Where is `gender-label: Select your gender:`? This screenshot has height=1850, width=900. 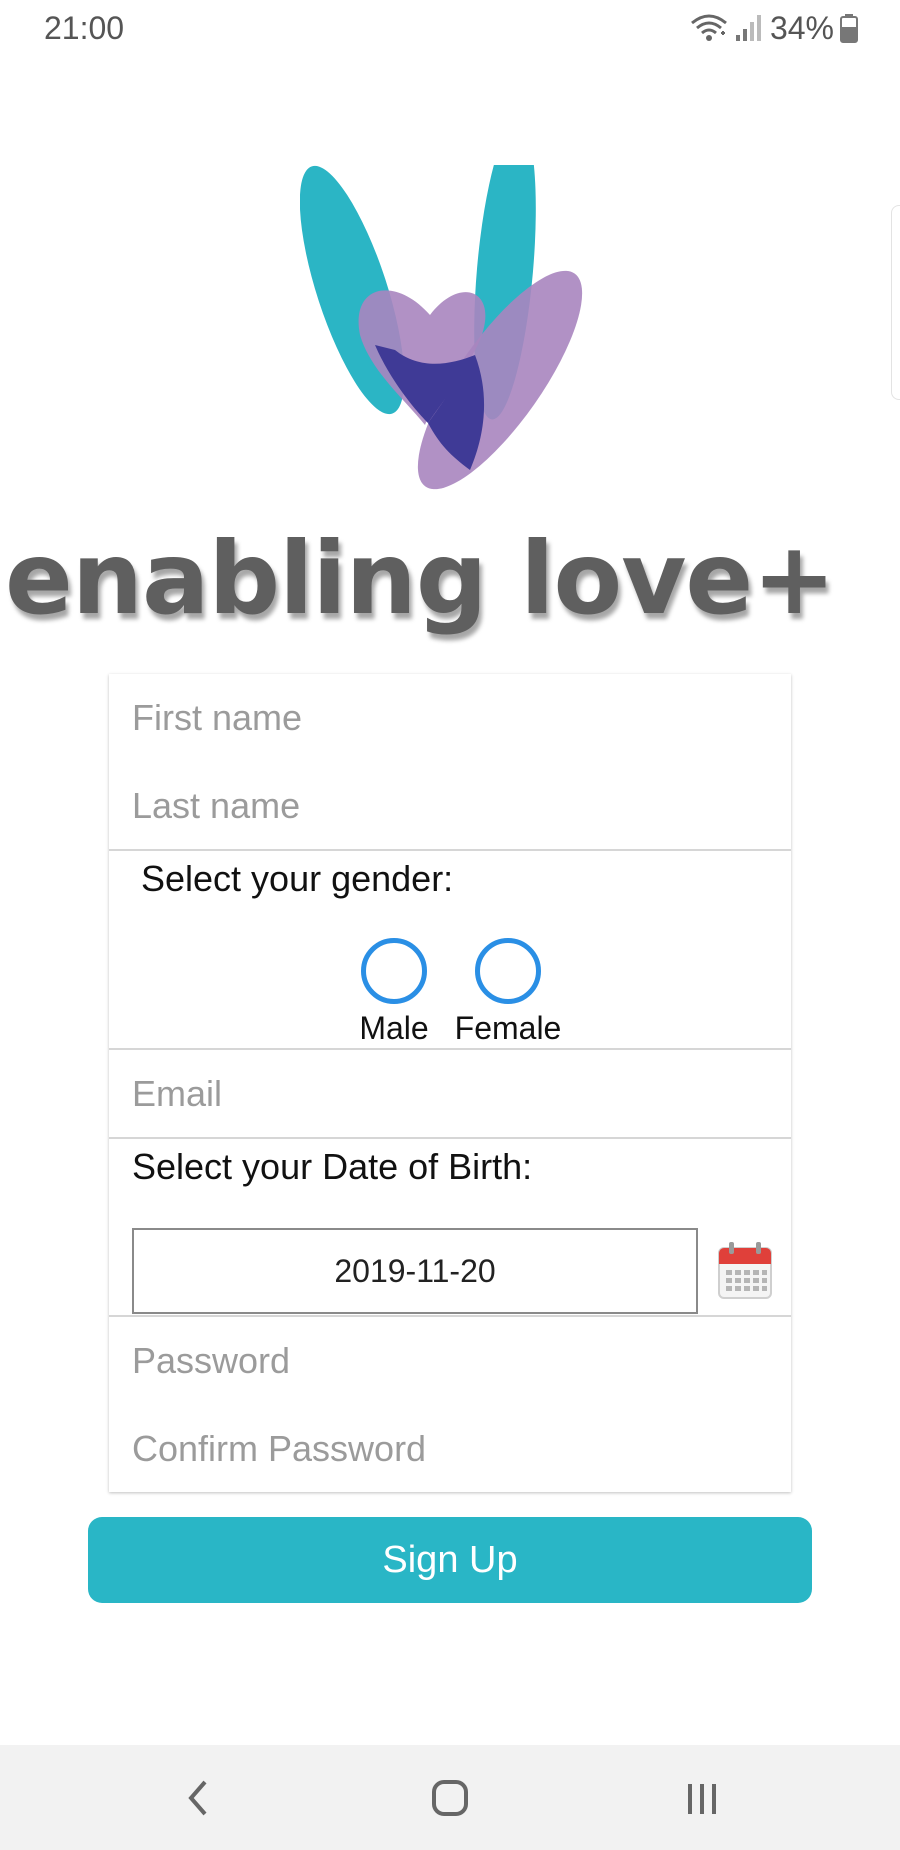 gender-label: Select your gender: is located at coordinates (297, 878).